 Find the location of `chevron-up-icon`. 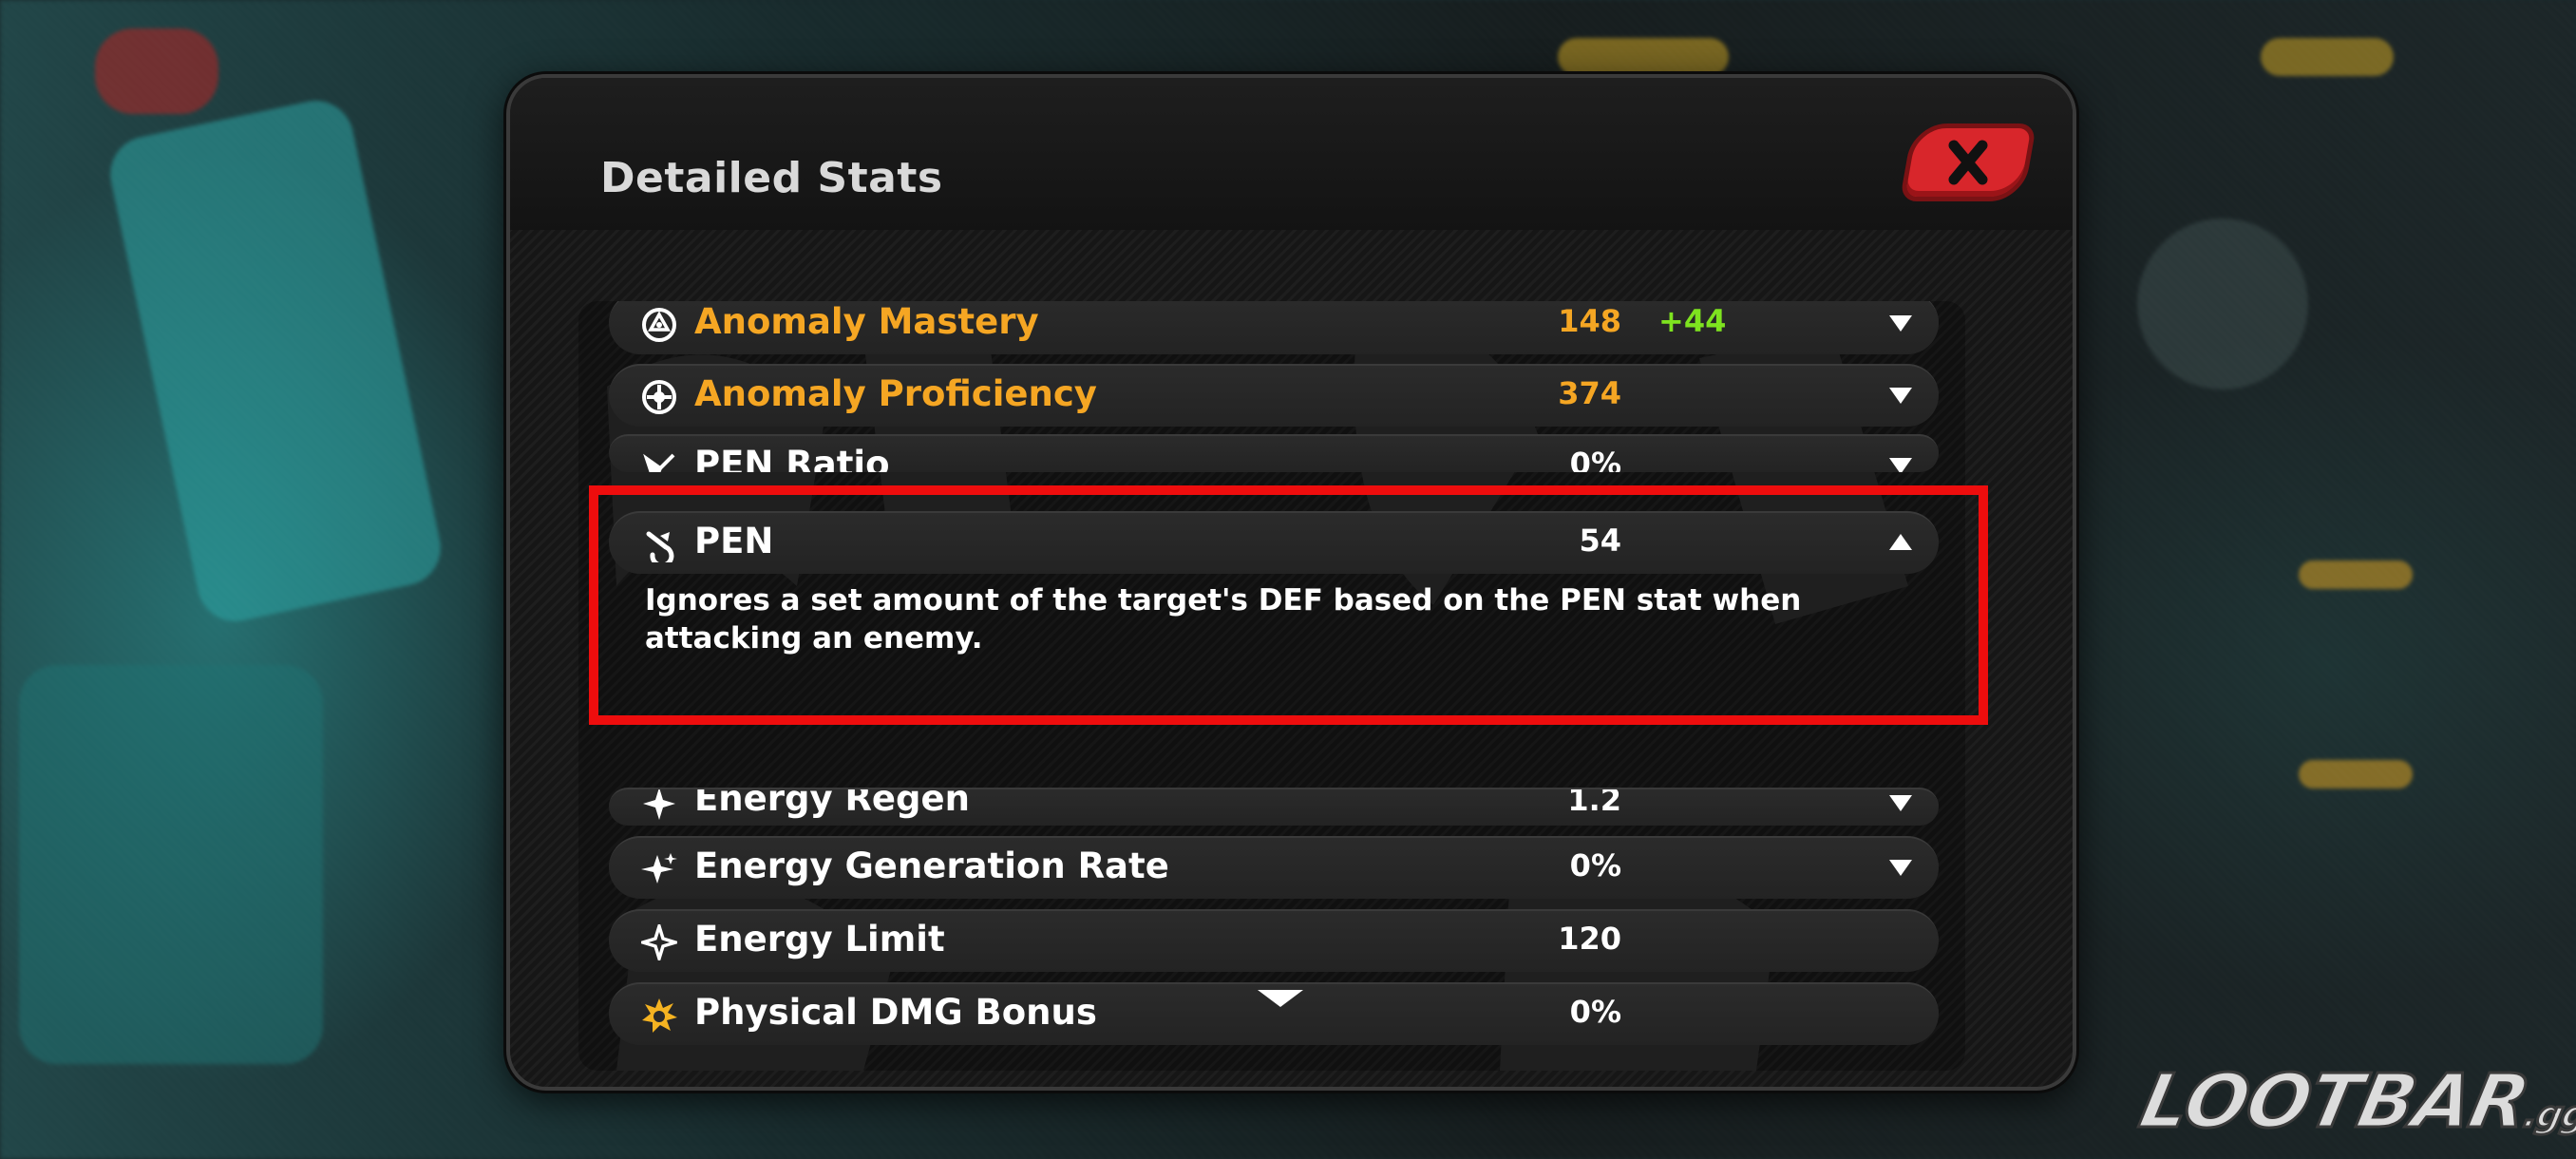

chevron-up-icon is located at coordinates (1900, 542).